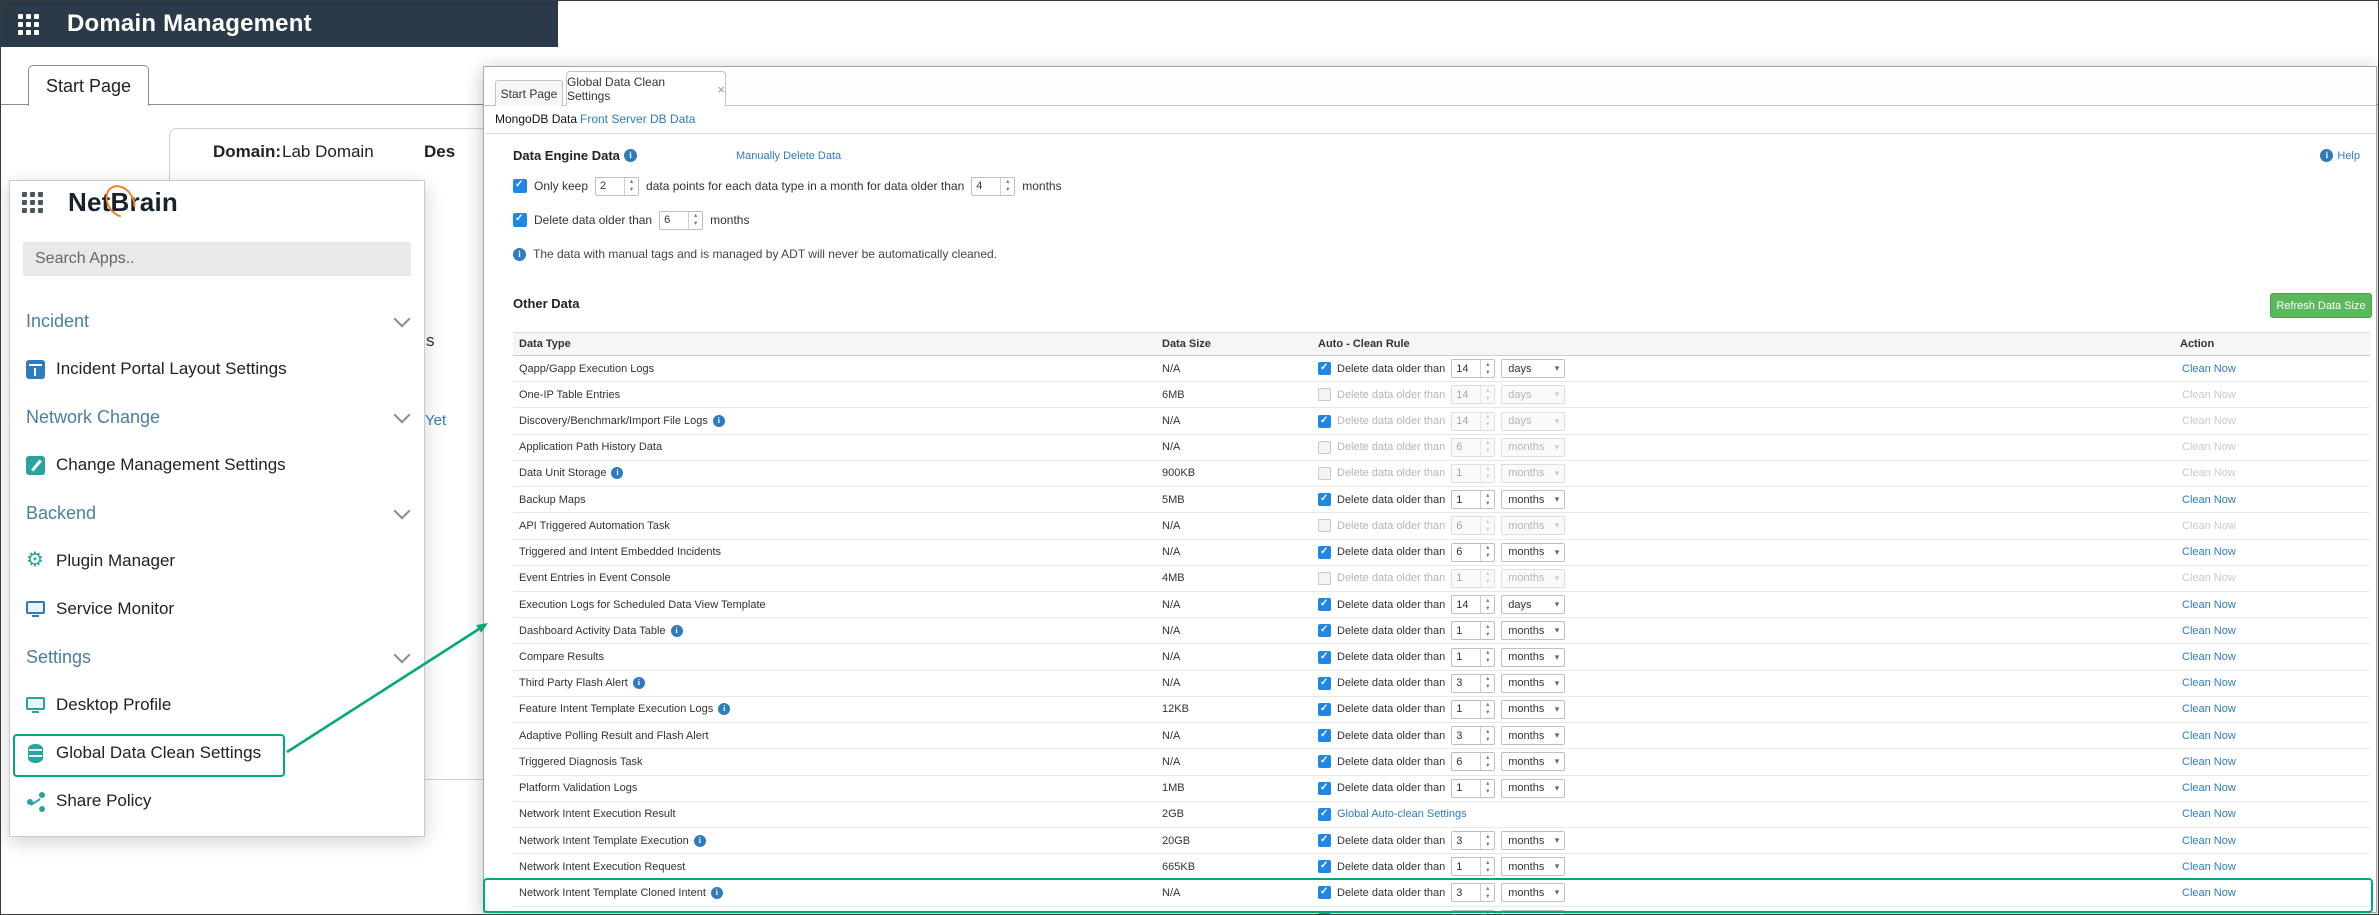 The height and width of the screenshot is (915, 2379). Describe the element at coordinates (88, 85) in the screenshot. I see `tab-start-page: Start Page` at that location.